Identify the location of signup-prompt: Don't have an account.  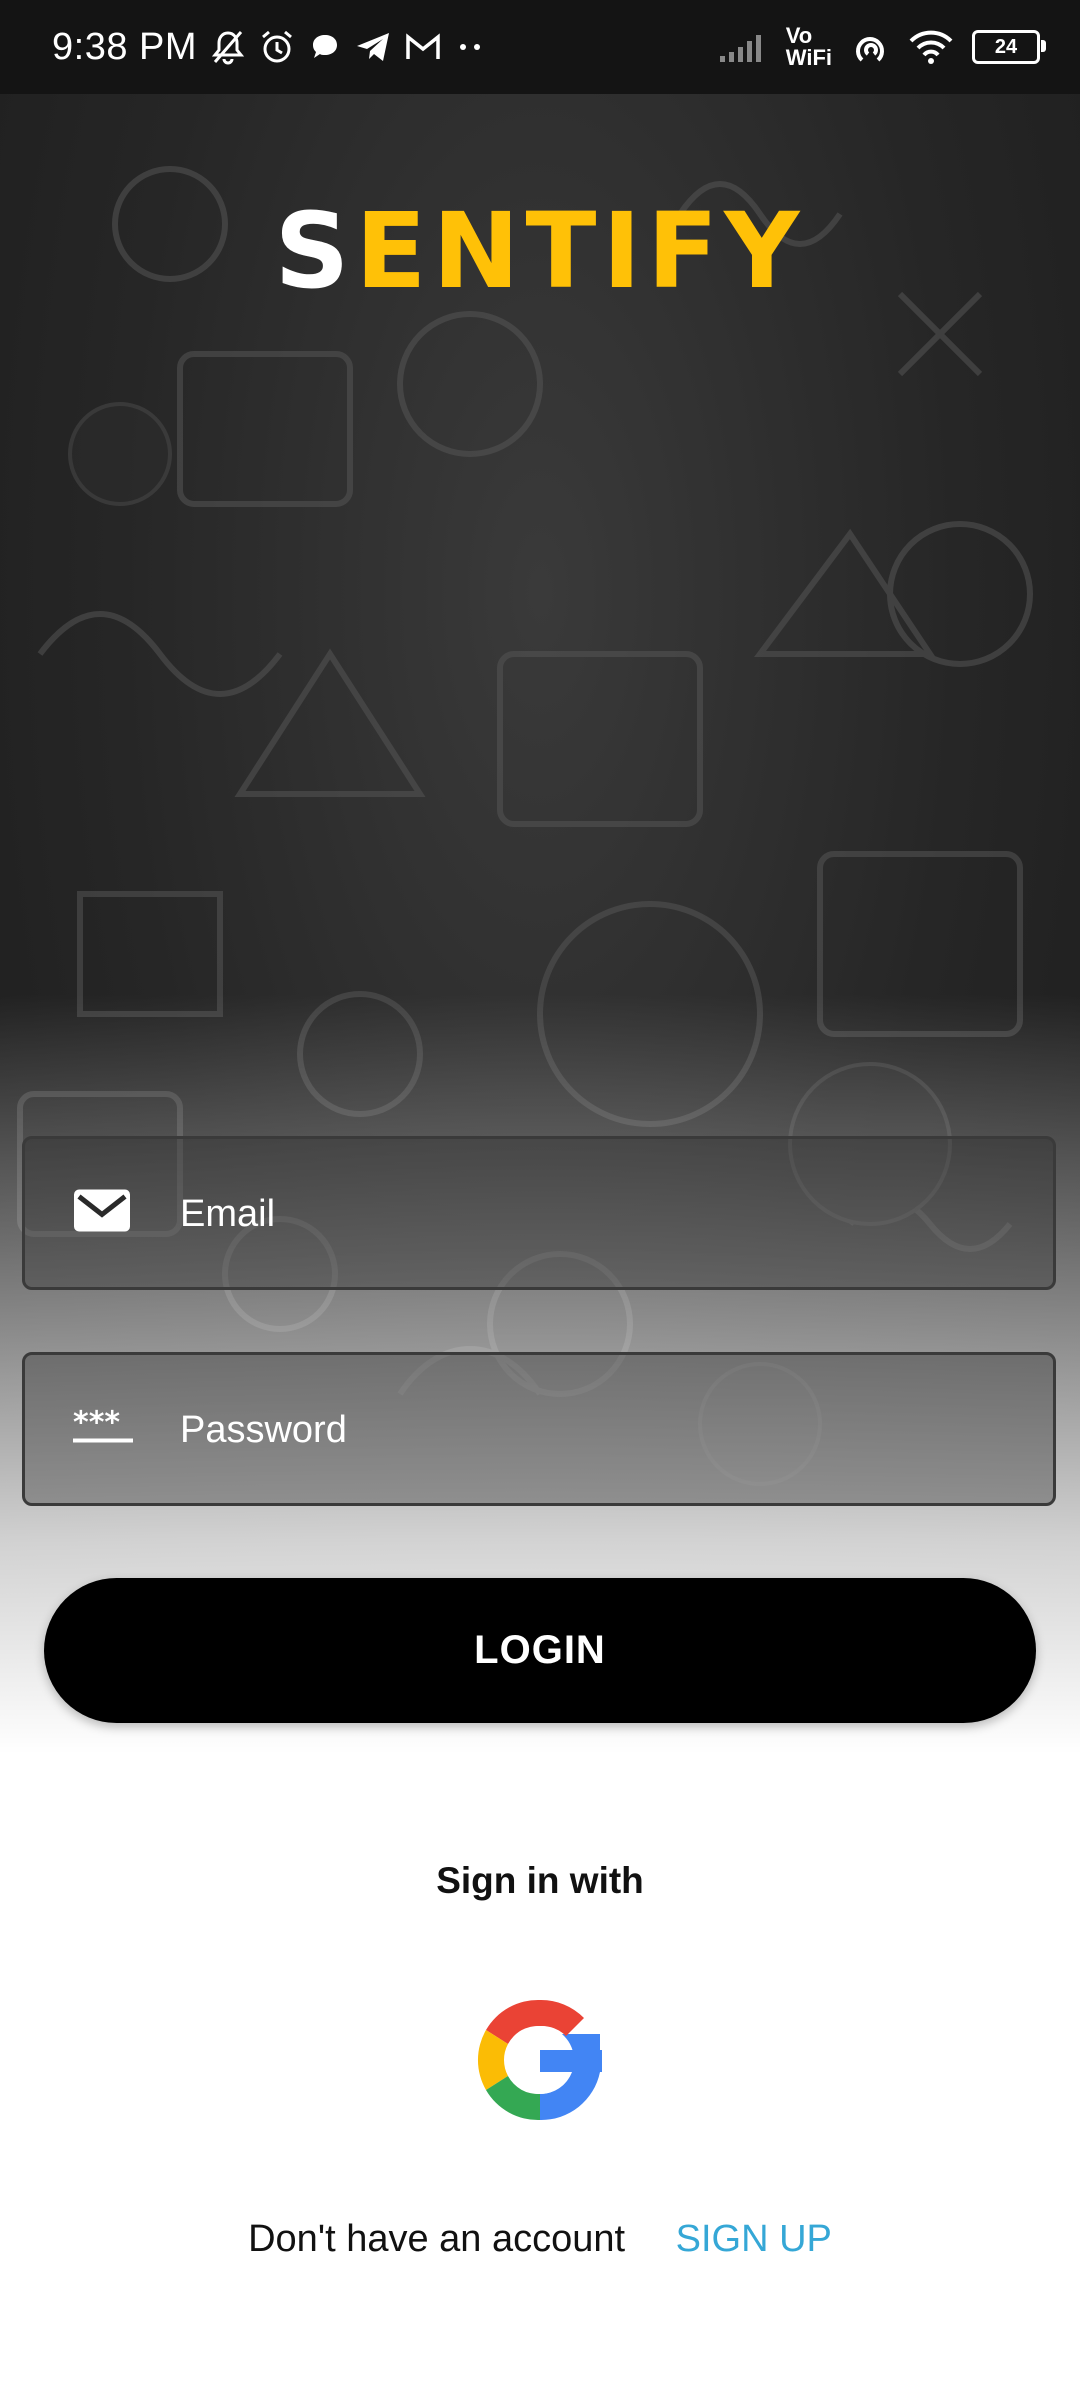
(437, 2239).